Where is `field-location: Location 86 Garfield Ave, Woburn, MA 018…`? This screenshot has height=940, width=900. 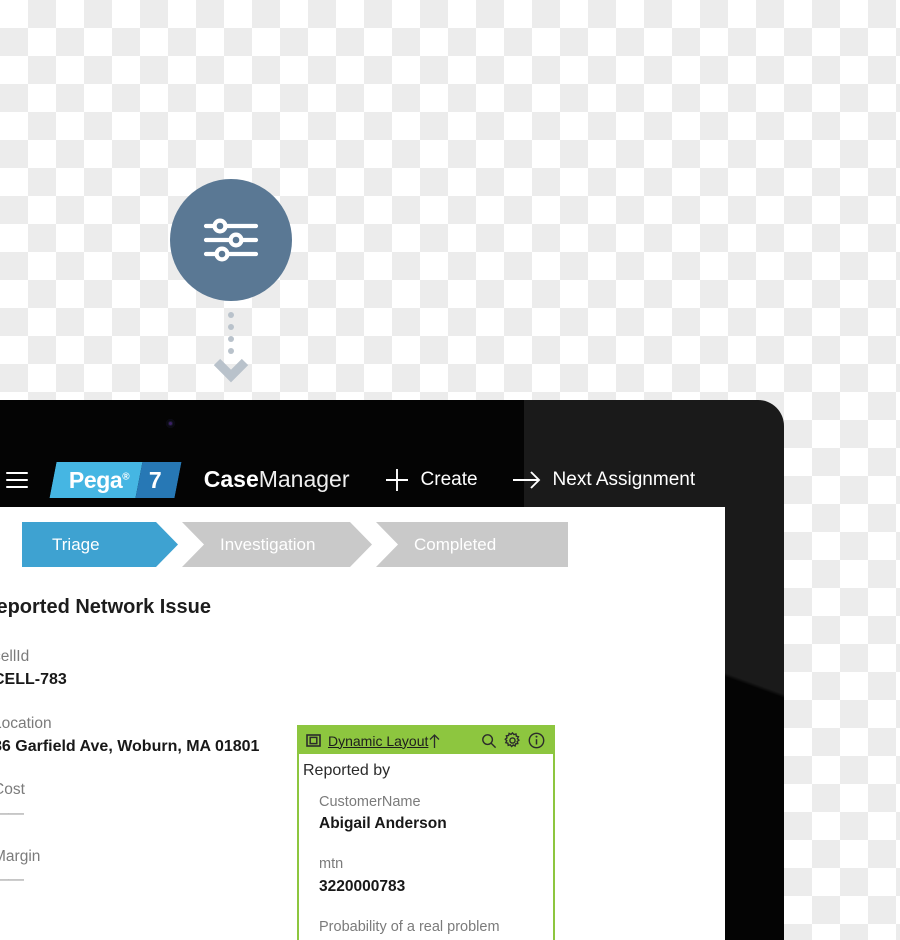 field-location: Location 86 Garfield Ave, Woburn, MA 018… is located at coordinates (146, 736).